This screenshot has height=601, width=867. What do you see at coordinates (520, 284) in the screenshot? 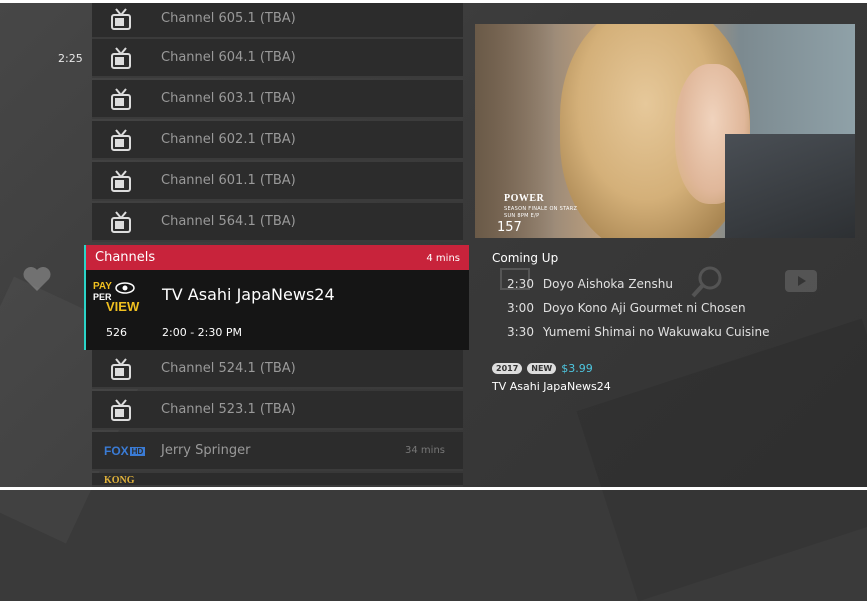
I see `coming-up-time: 2:30` at bounding box center [520, 284].